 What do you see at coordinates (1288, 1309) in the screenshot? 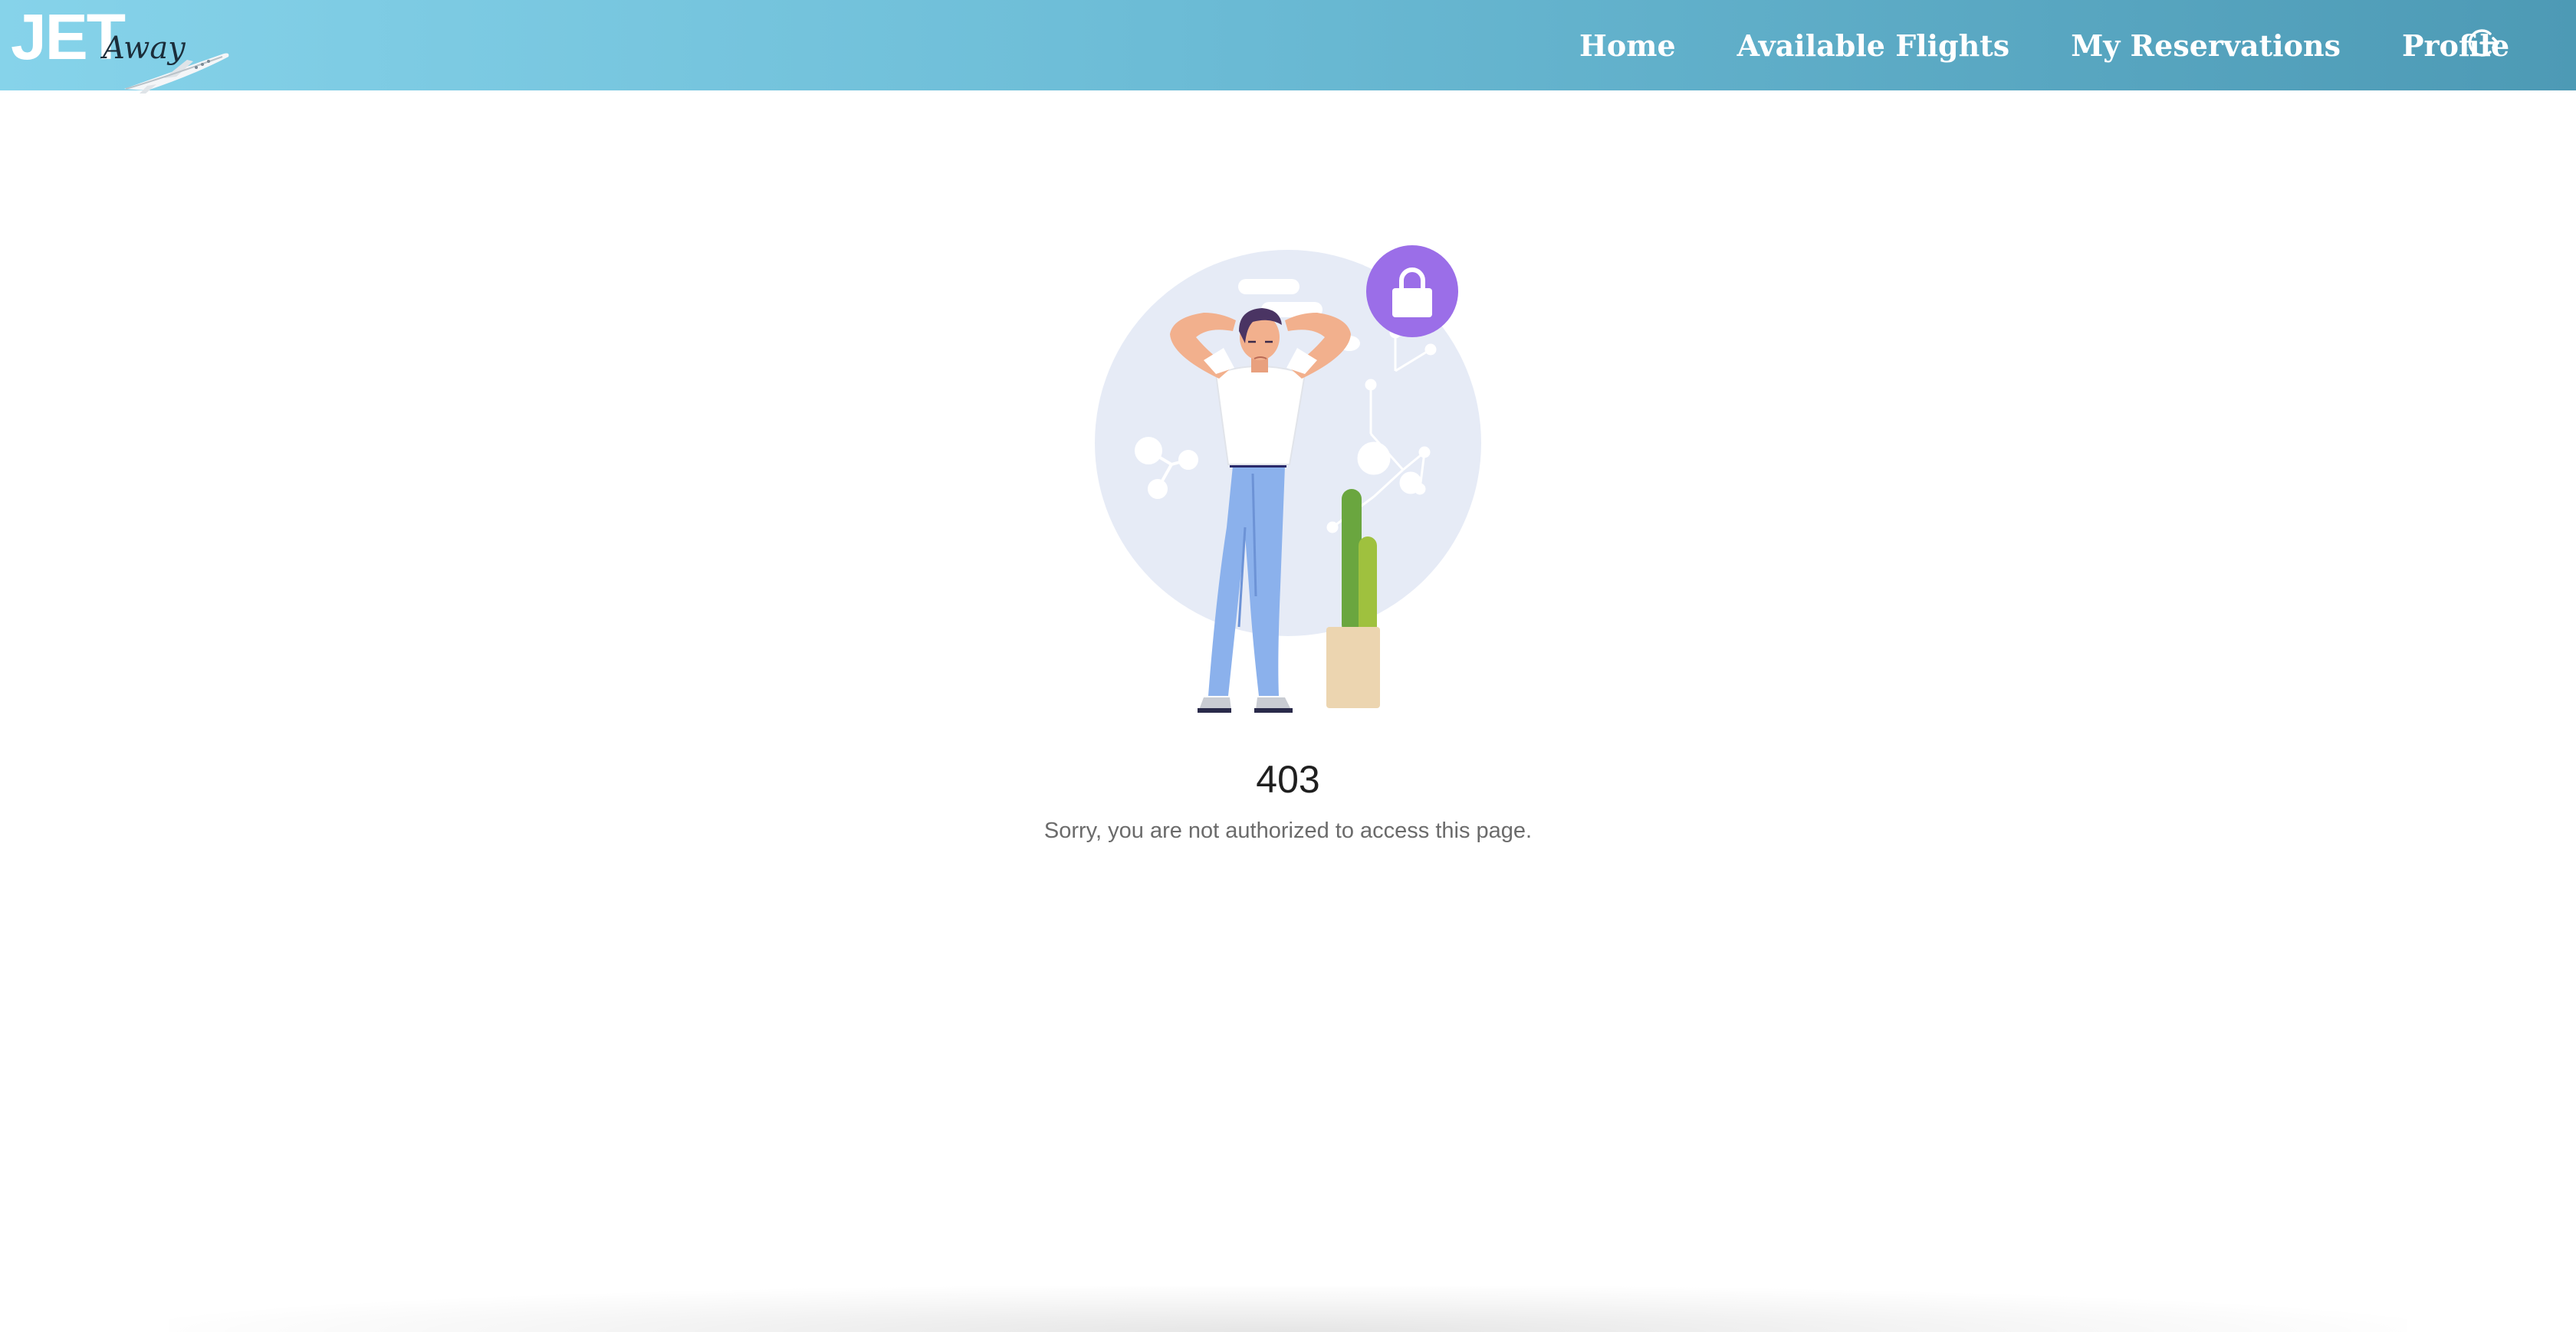
I see `footer-shadow` at bounding box center [1288, 1309].